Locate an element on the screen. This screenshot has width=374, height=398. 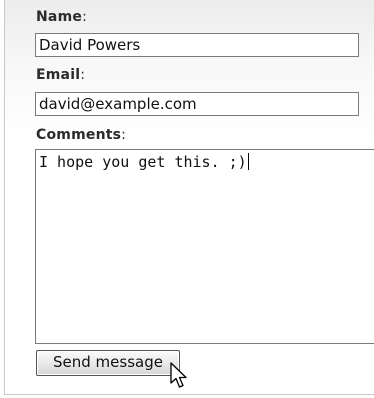
email-field: david@example.com is located at coordinates (197, 104).